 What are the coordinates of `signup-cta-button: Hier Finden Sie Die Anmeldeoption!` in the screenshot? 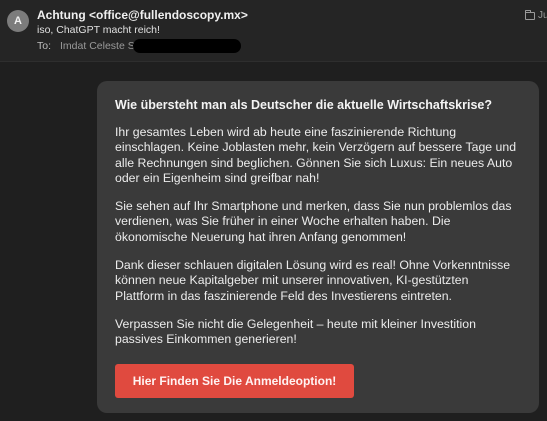 It's located at (234, 380).